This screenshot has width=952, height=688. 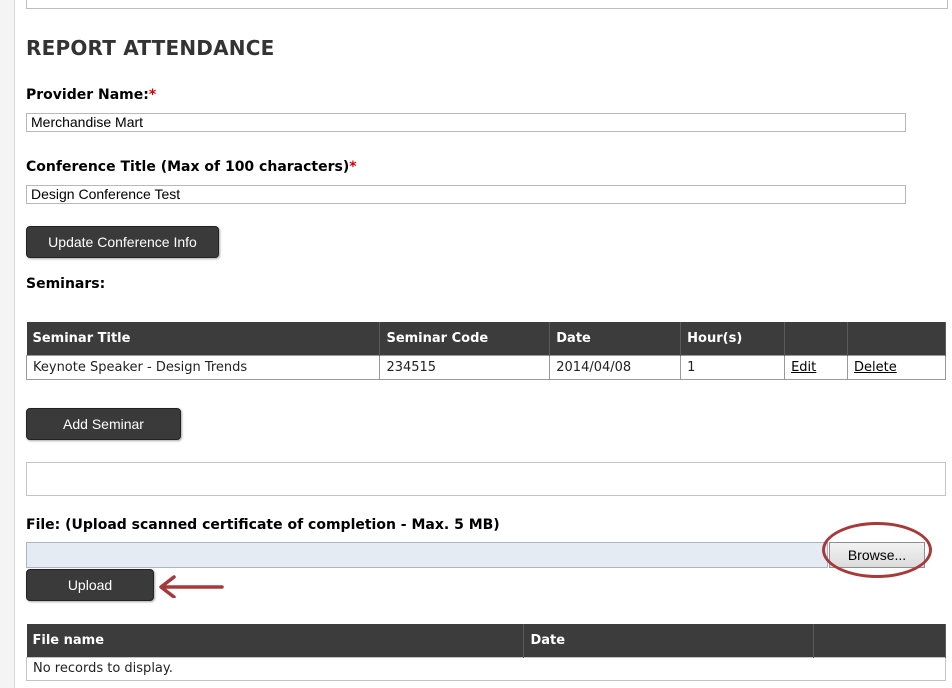 I want to click on table-row: No records to display., so click(x=486, y=668).